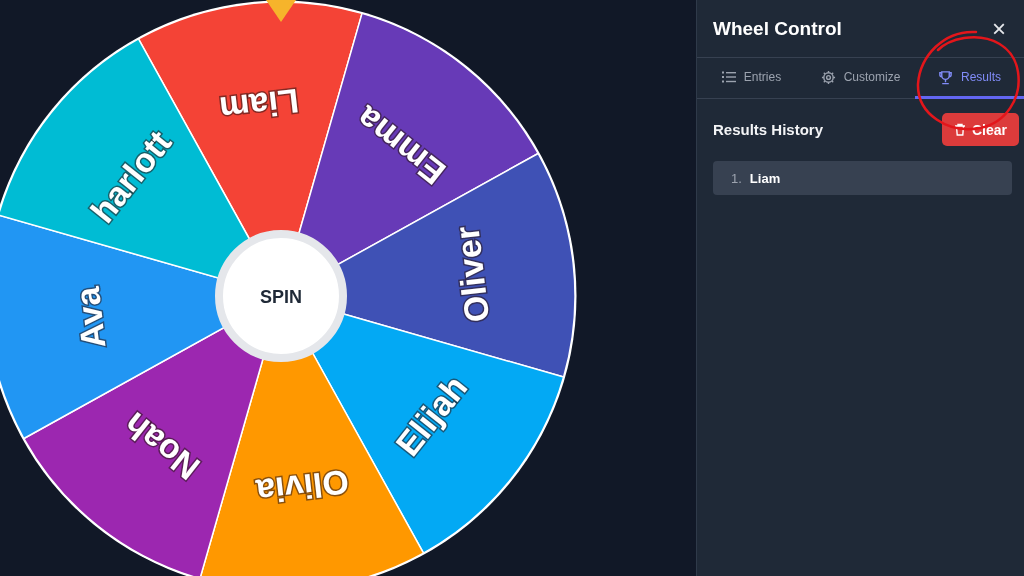  Describe the element at coordinates (999, 28) in the screenshot. I see `close-button: ×` at that location.